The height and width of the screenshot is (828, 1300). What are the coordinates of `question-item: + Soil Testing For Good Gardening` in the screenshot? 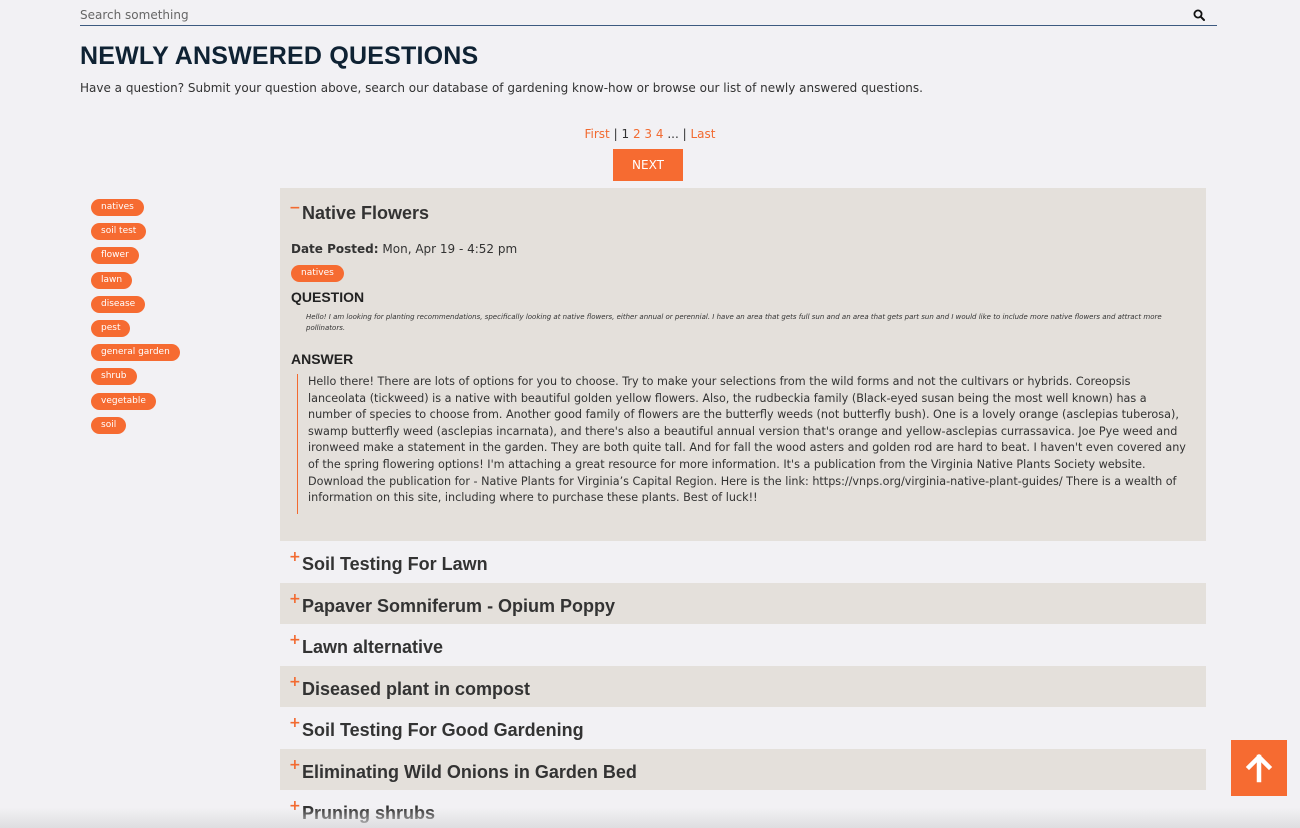 It's located at (743, 728).